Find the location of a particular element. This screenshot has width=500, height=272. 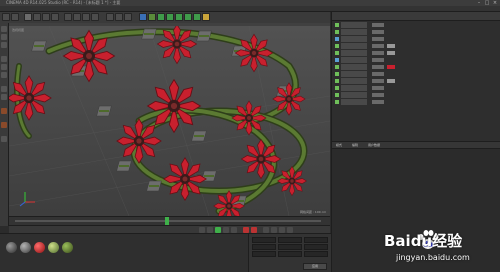

viewport-label: 透视视图 is located at coordinates (18, 30).